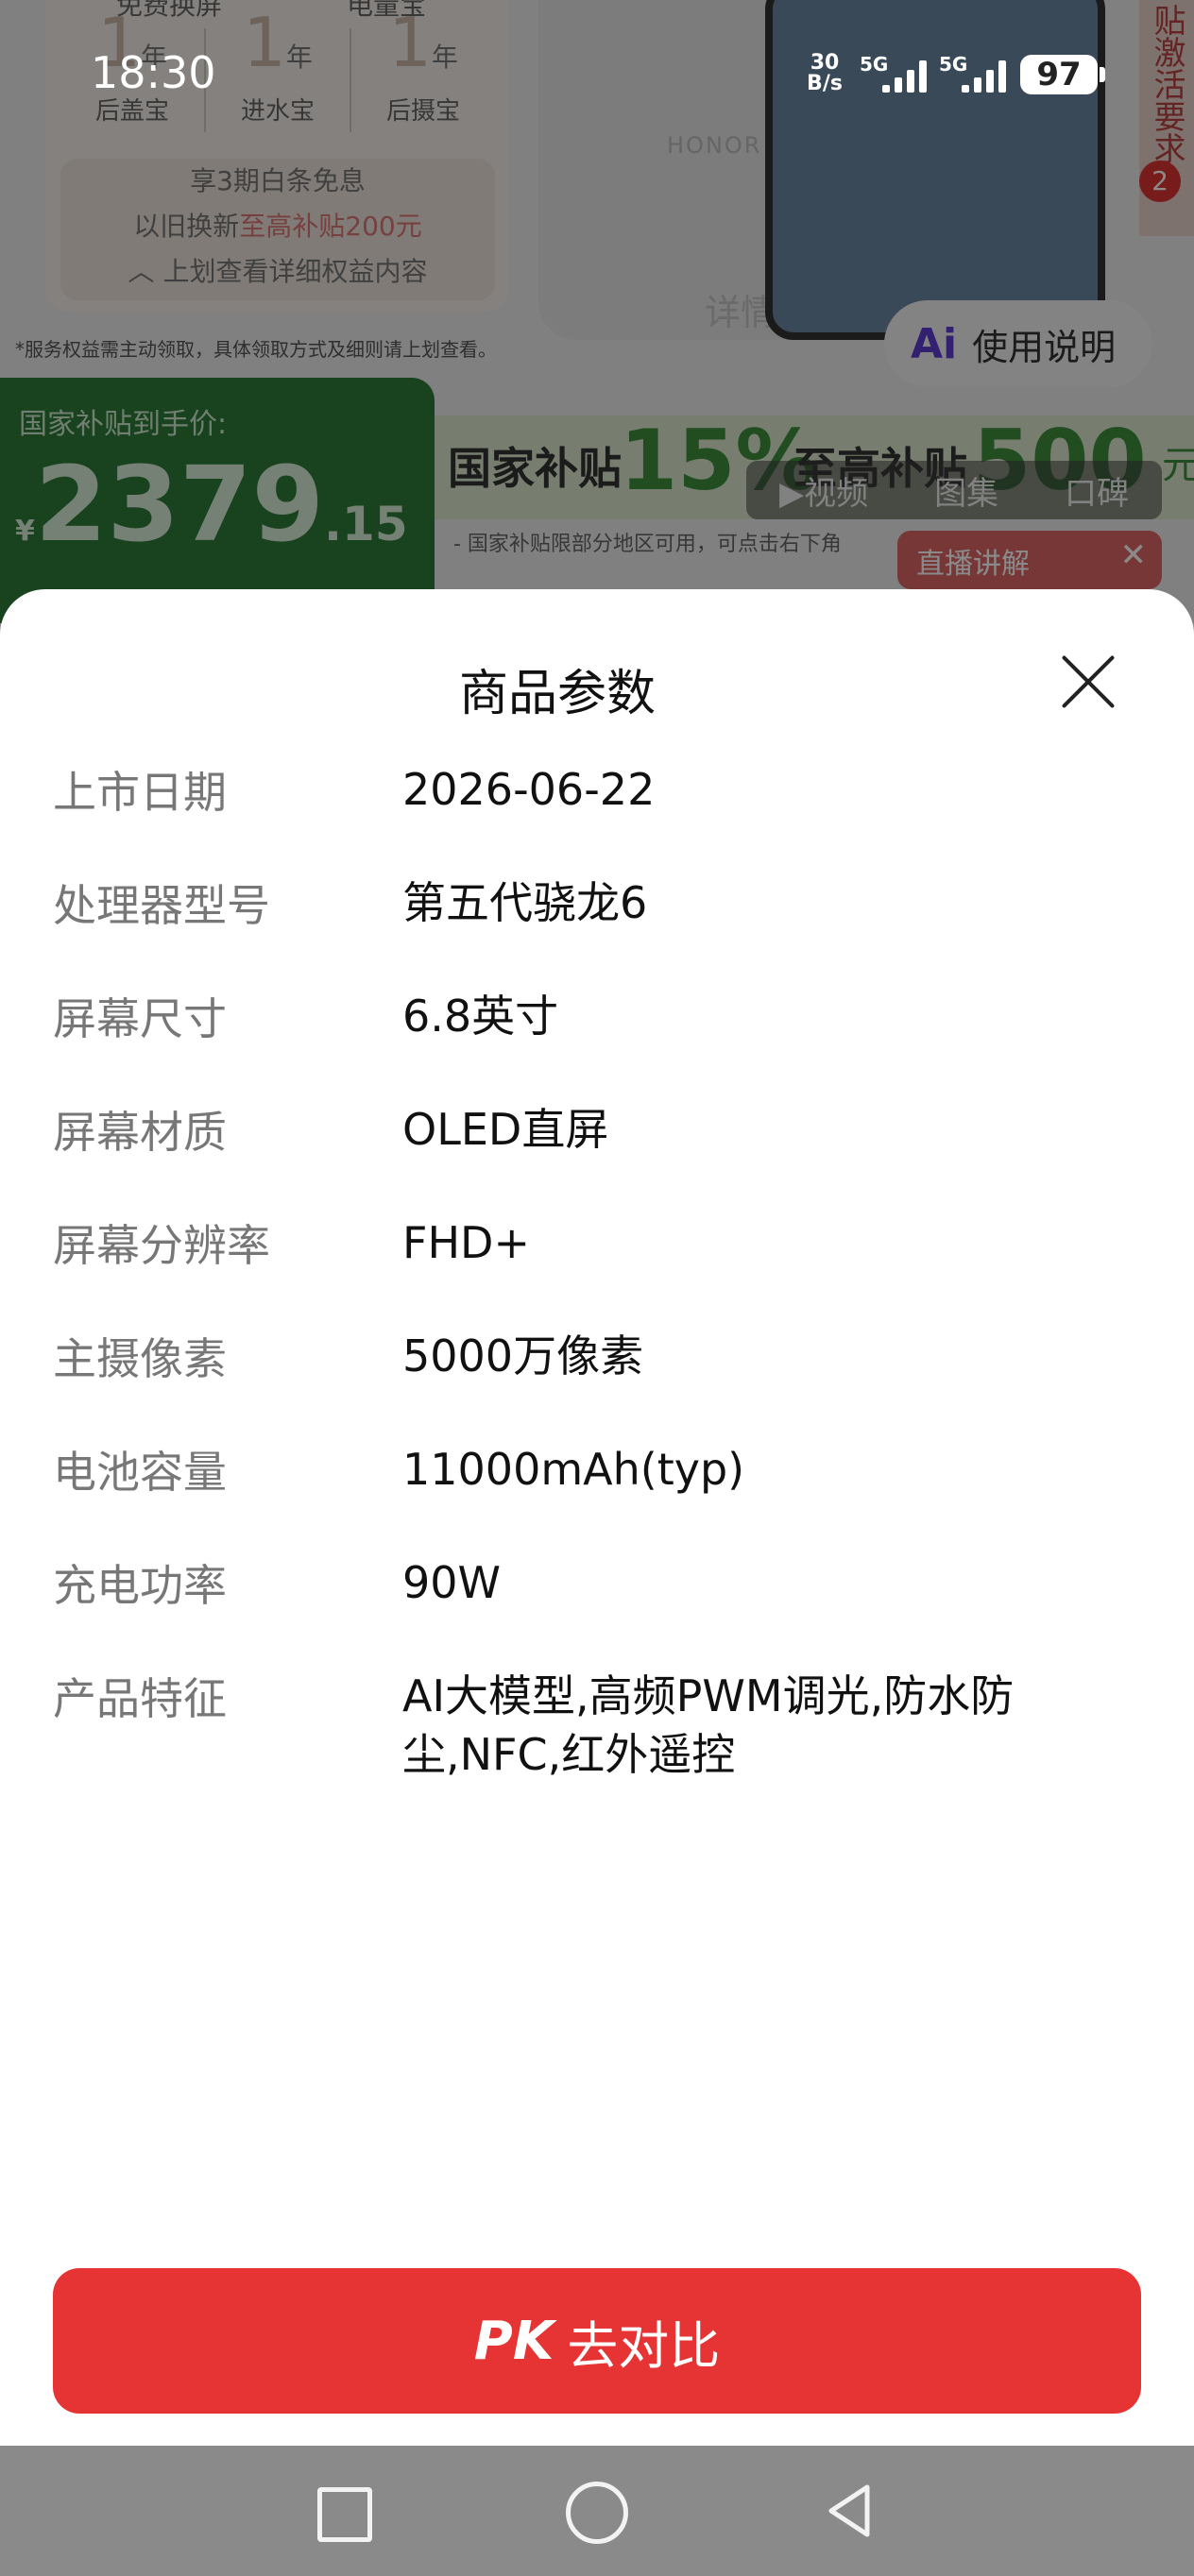 The image size is (1194, 2576). Describe the element at coordinates (529, 789) in the screenshot. I see `param-value: 2026-06-22` at that location.